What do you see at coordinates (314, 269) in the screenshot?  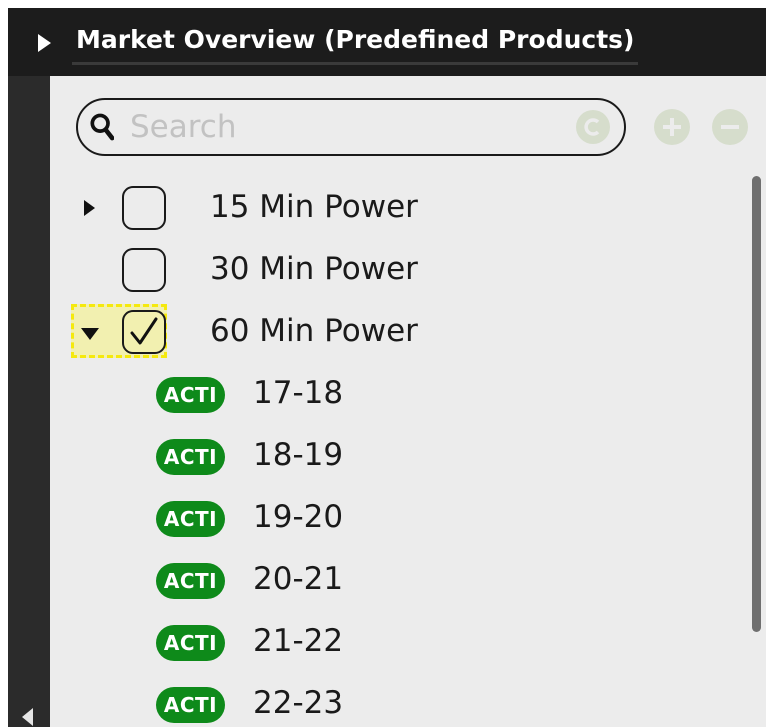 I see `product-label: 30 Min Power` at bounding box center [314, 269].